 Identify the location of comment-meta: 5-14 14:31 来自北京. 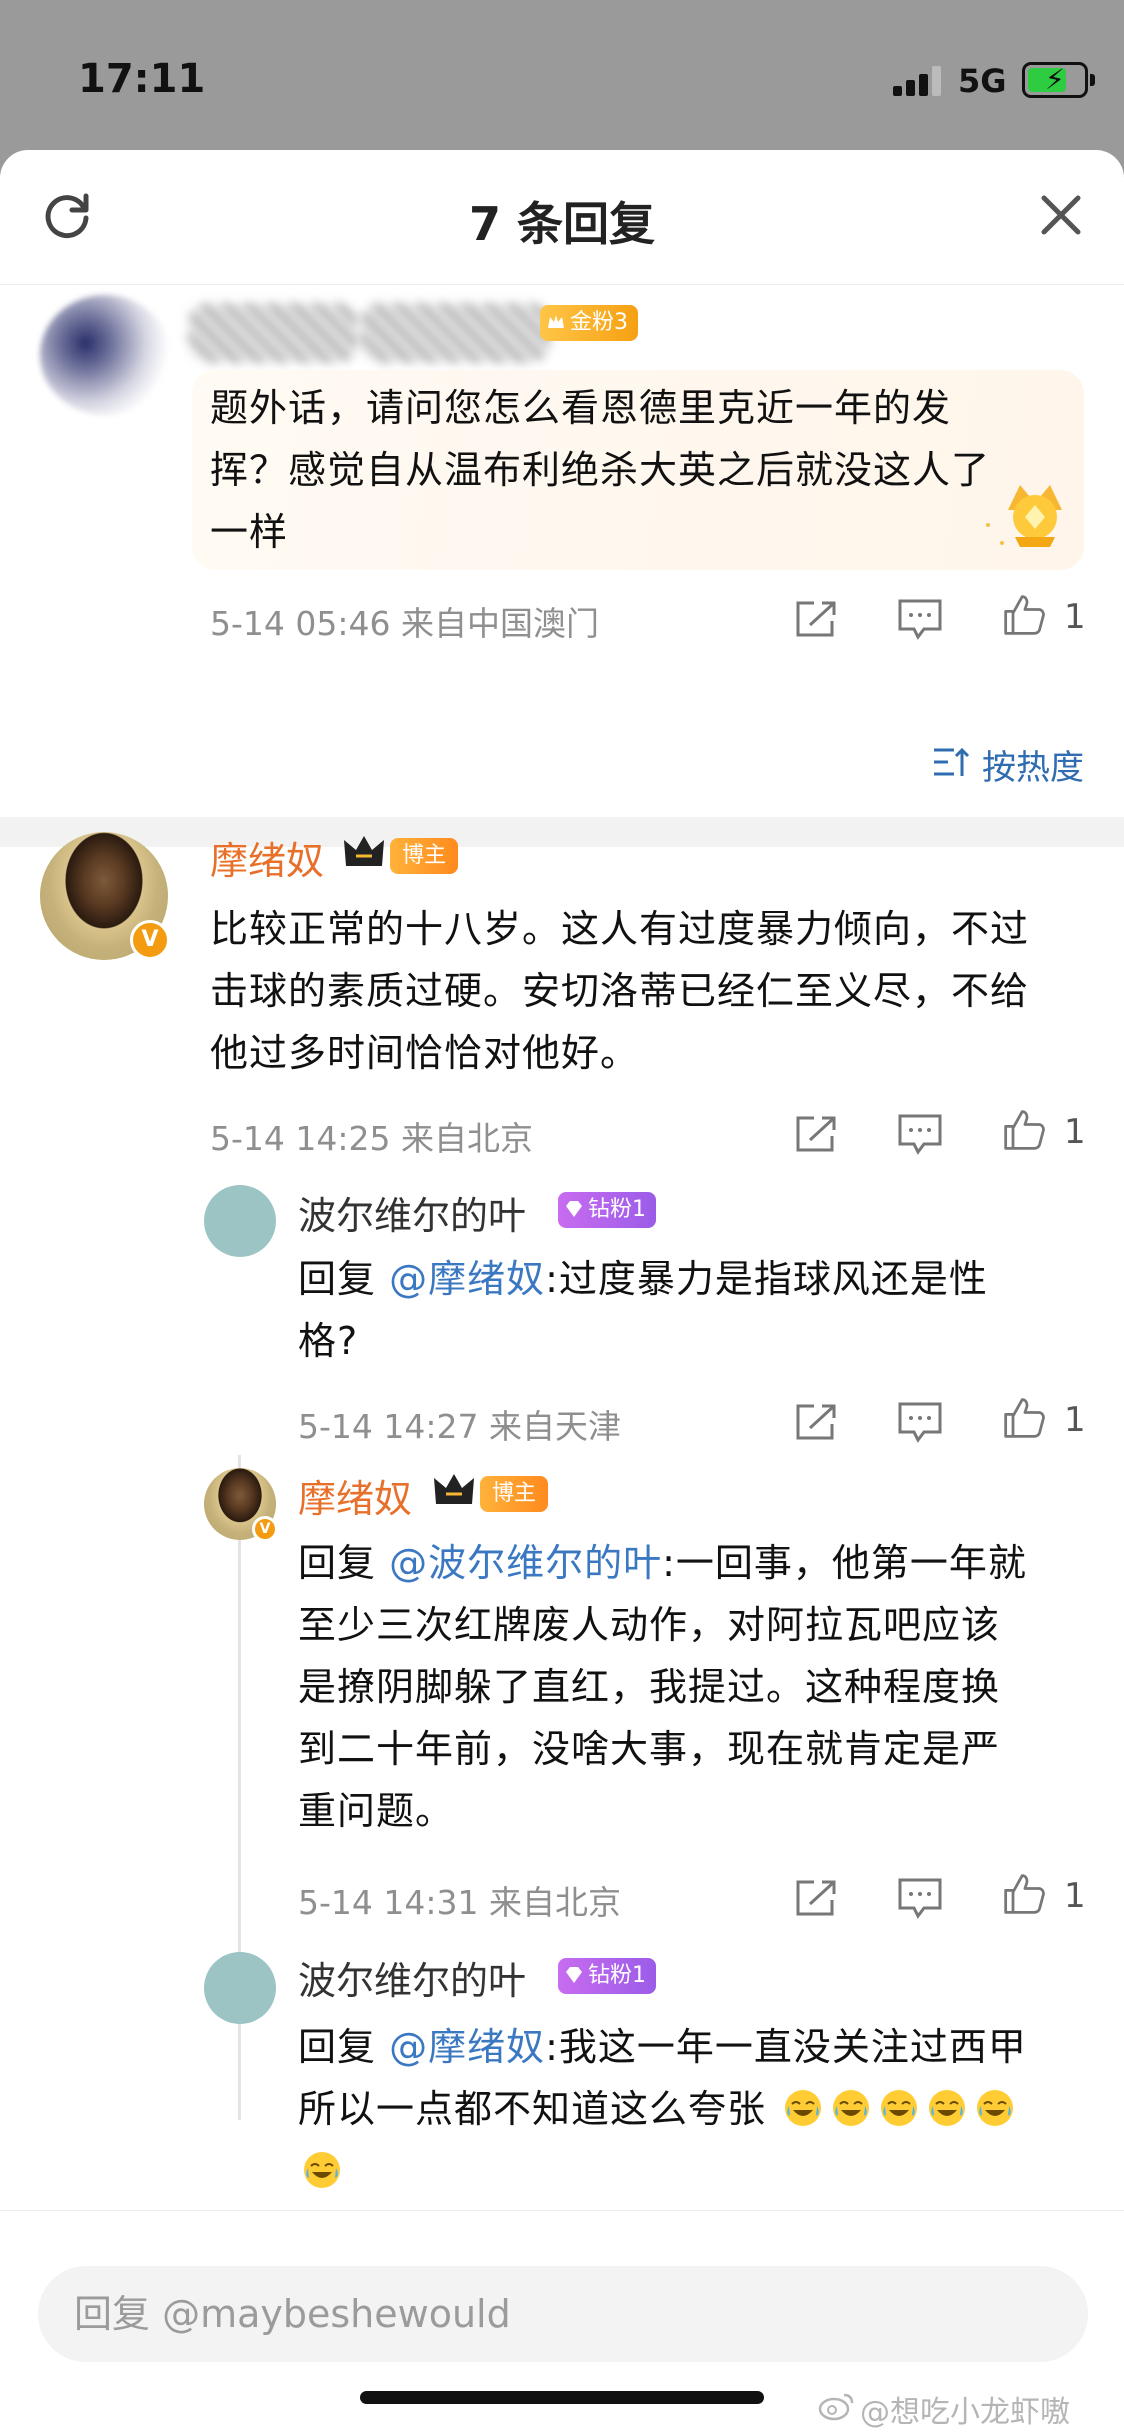
(459, 1902).